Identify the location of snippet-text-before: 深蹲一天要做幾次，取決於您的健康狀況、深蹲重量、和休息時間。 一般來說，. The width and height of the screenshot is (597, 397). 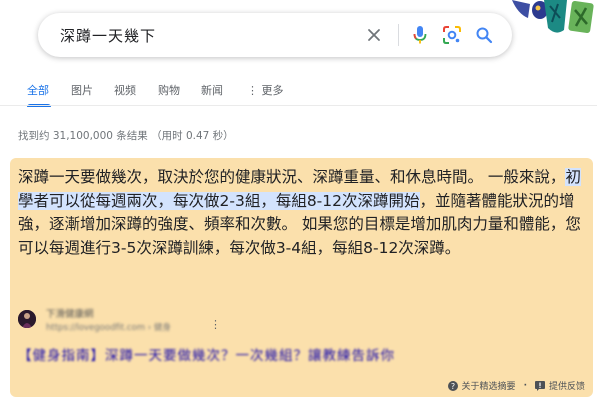
(292, 177).